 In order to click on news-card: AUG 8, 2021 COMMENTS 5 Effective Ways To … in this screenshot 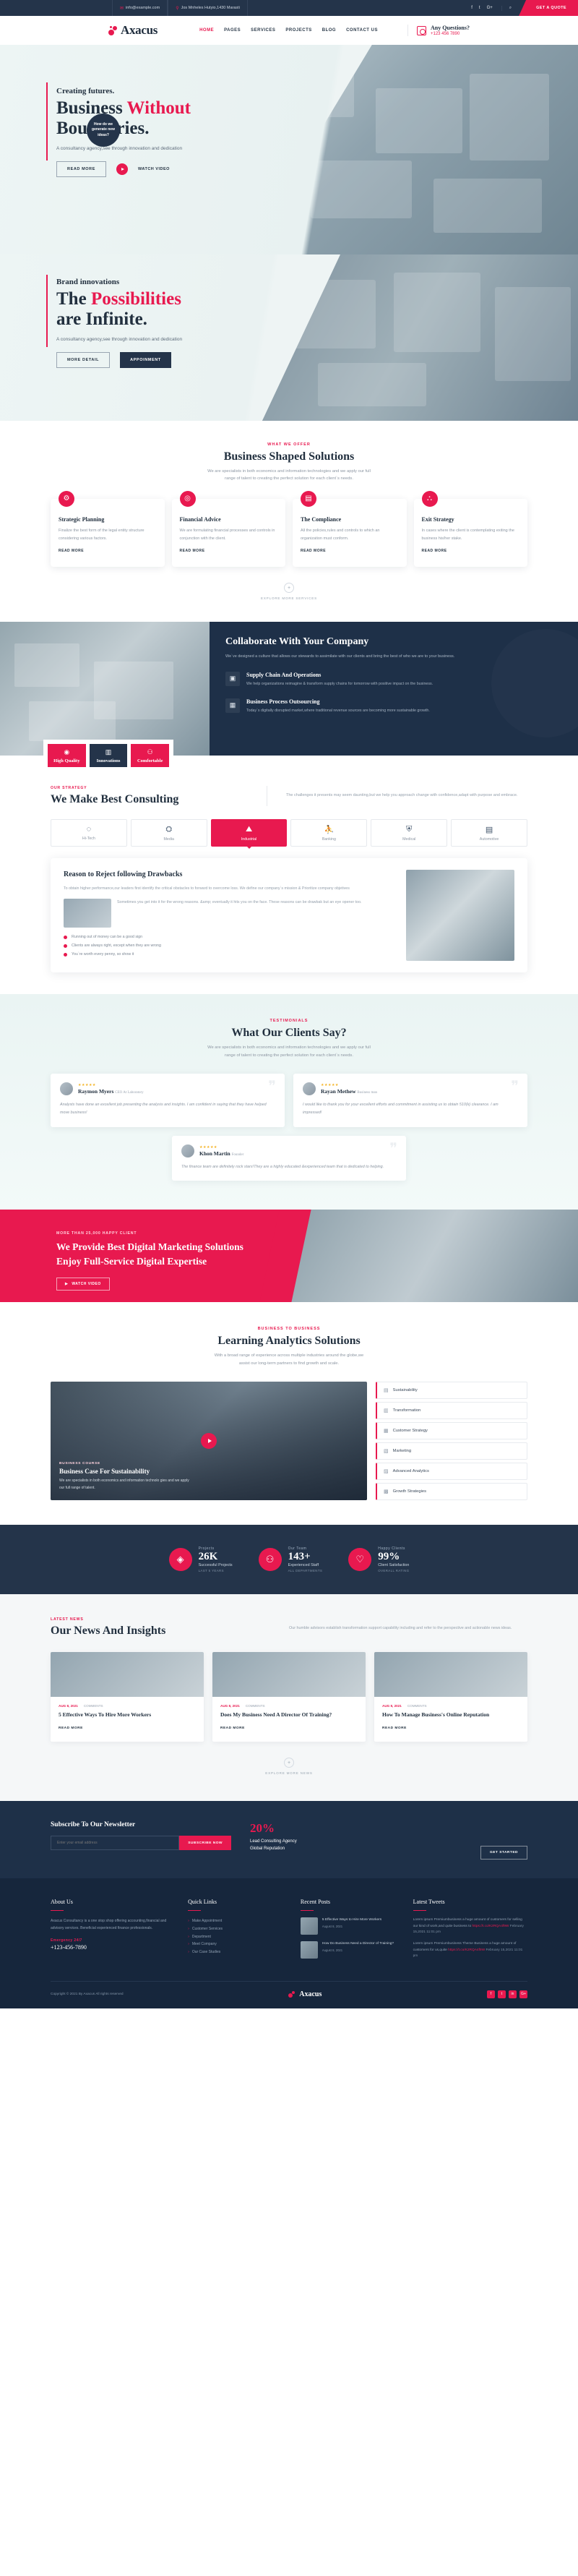, I will do `click(127, 1697)`.